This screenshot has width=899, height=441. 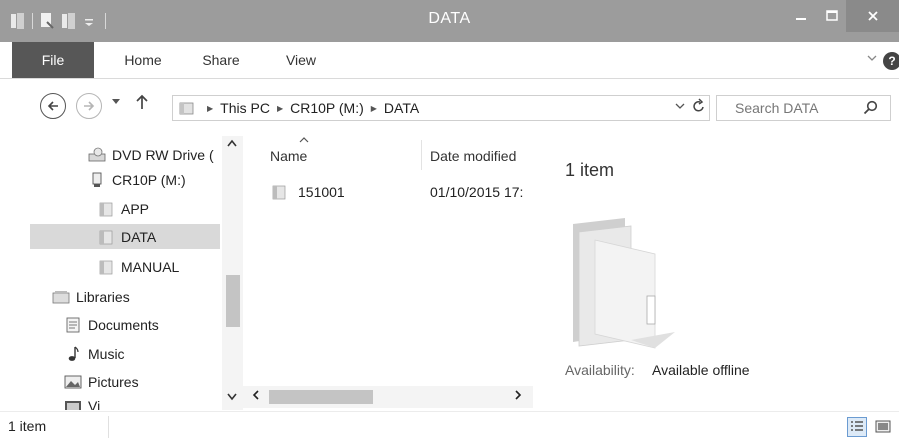 I want to click on minimize-icon, so click(x=801, y=19).